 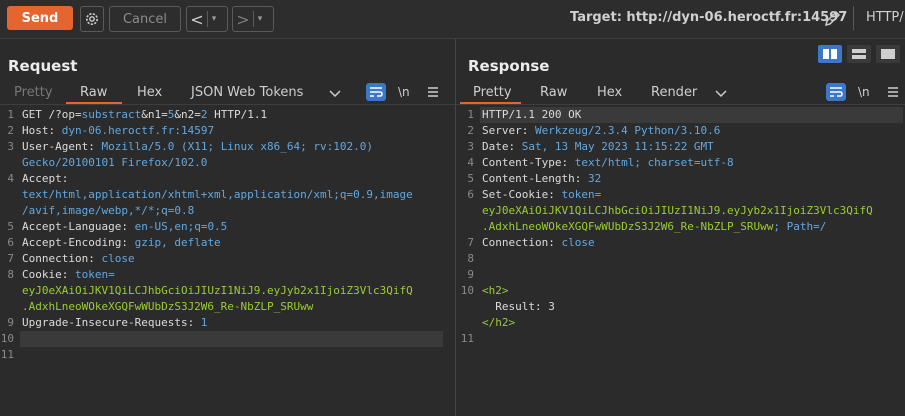 I want to click on layout-stacked-button, so click(x=859, y=54).